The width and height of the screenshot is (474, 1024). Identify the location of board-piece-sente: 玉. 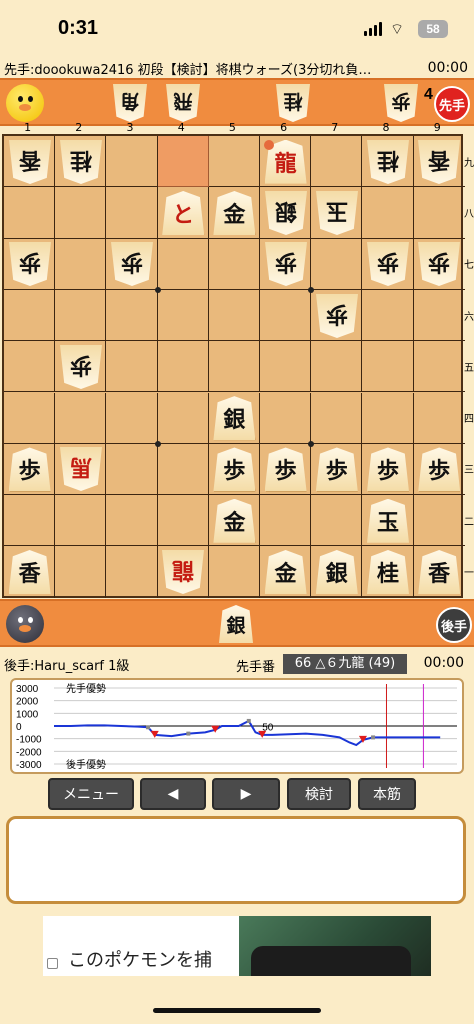
(388, 520).